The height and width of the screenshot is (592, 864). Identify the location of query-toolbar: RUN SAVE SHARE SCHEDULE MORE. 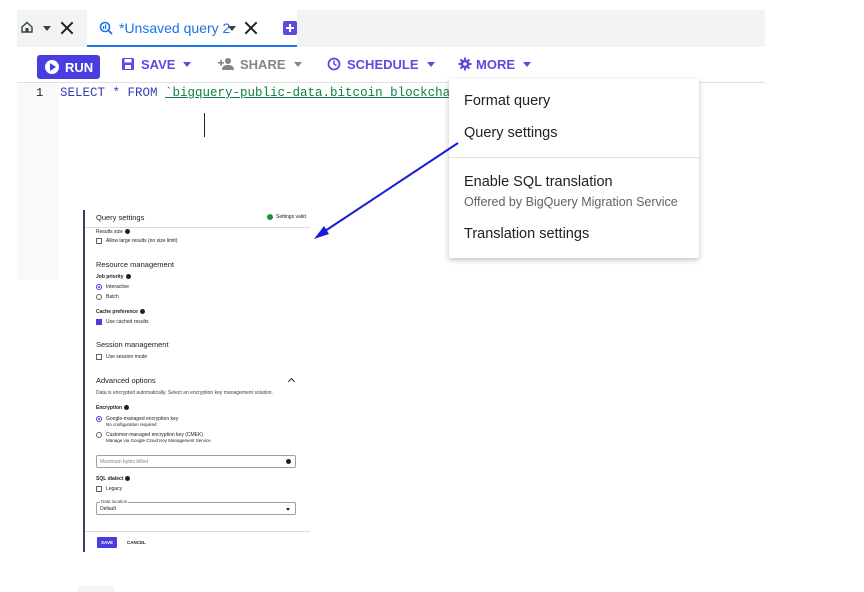
(391, 65).